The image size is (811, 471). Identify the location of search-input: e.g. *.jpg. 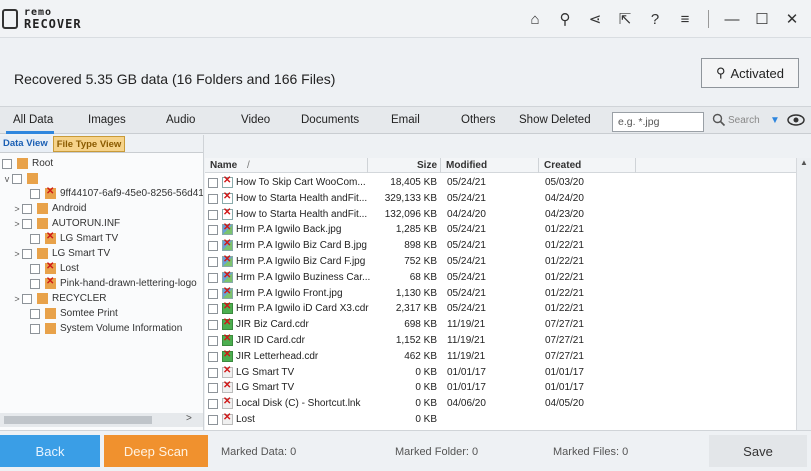
(658, 122).